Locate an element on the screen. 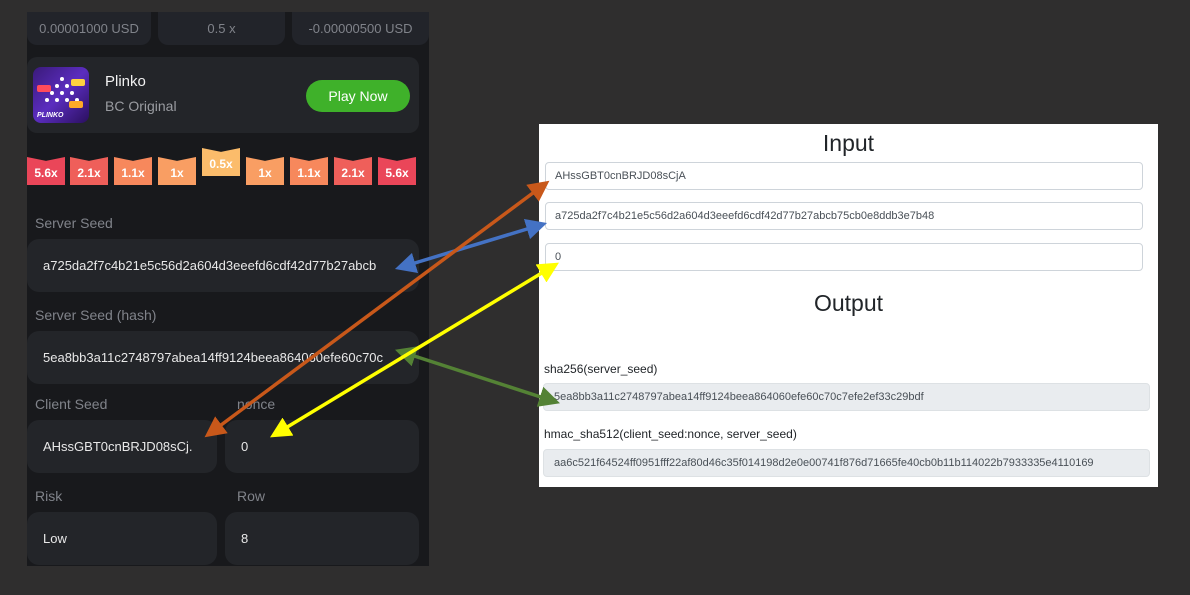 Image resolution: width=1190 pixels, height=595 pixels. risk-field: Low is located at coordinates (122, 538).